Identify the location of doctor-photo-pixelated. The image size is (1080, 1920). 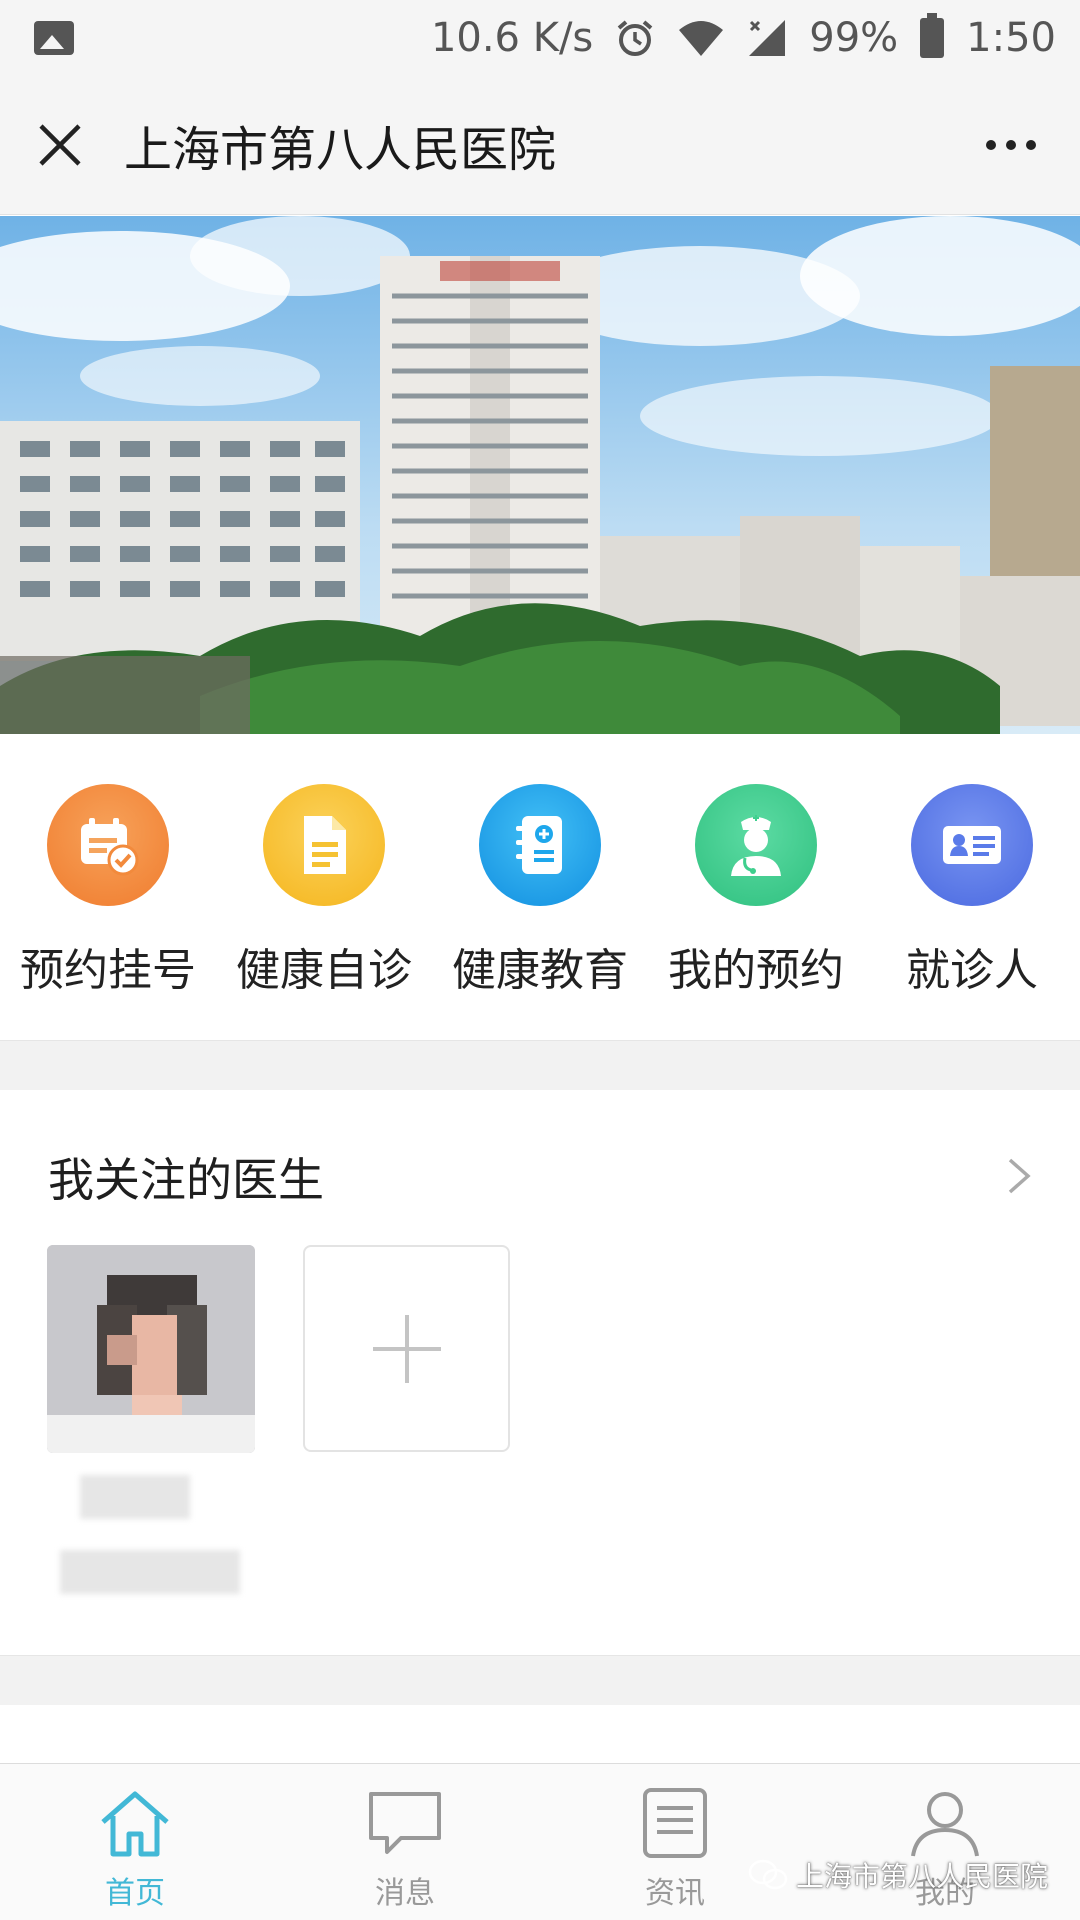
(151, 1349).